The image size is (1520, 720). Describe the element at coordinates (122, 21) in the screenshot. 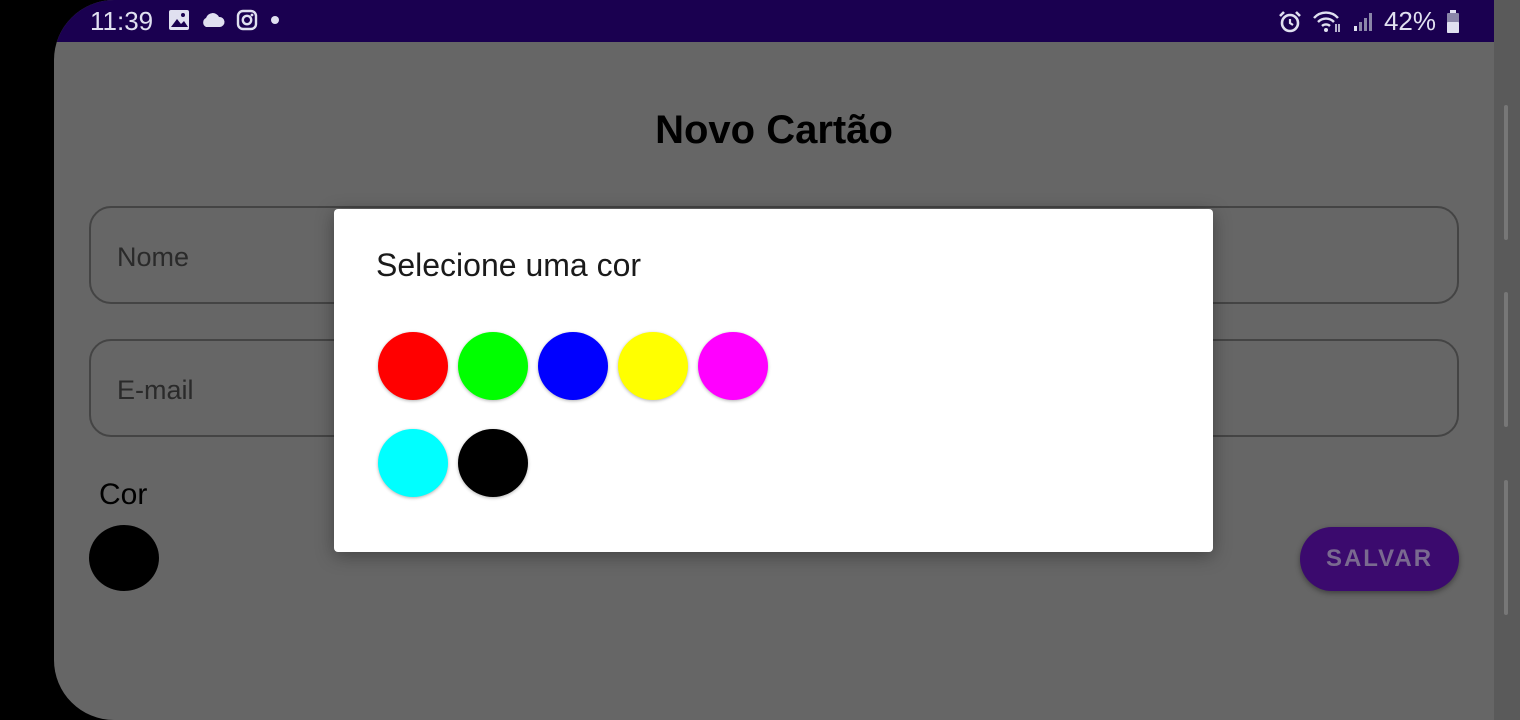

I see `status-time: 11:39` at that location.